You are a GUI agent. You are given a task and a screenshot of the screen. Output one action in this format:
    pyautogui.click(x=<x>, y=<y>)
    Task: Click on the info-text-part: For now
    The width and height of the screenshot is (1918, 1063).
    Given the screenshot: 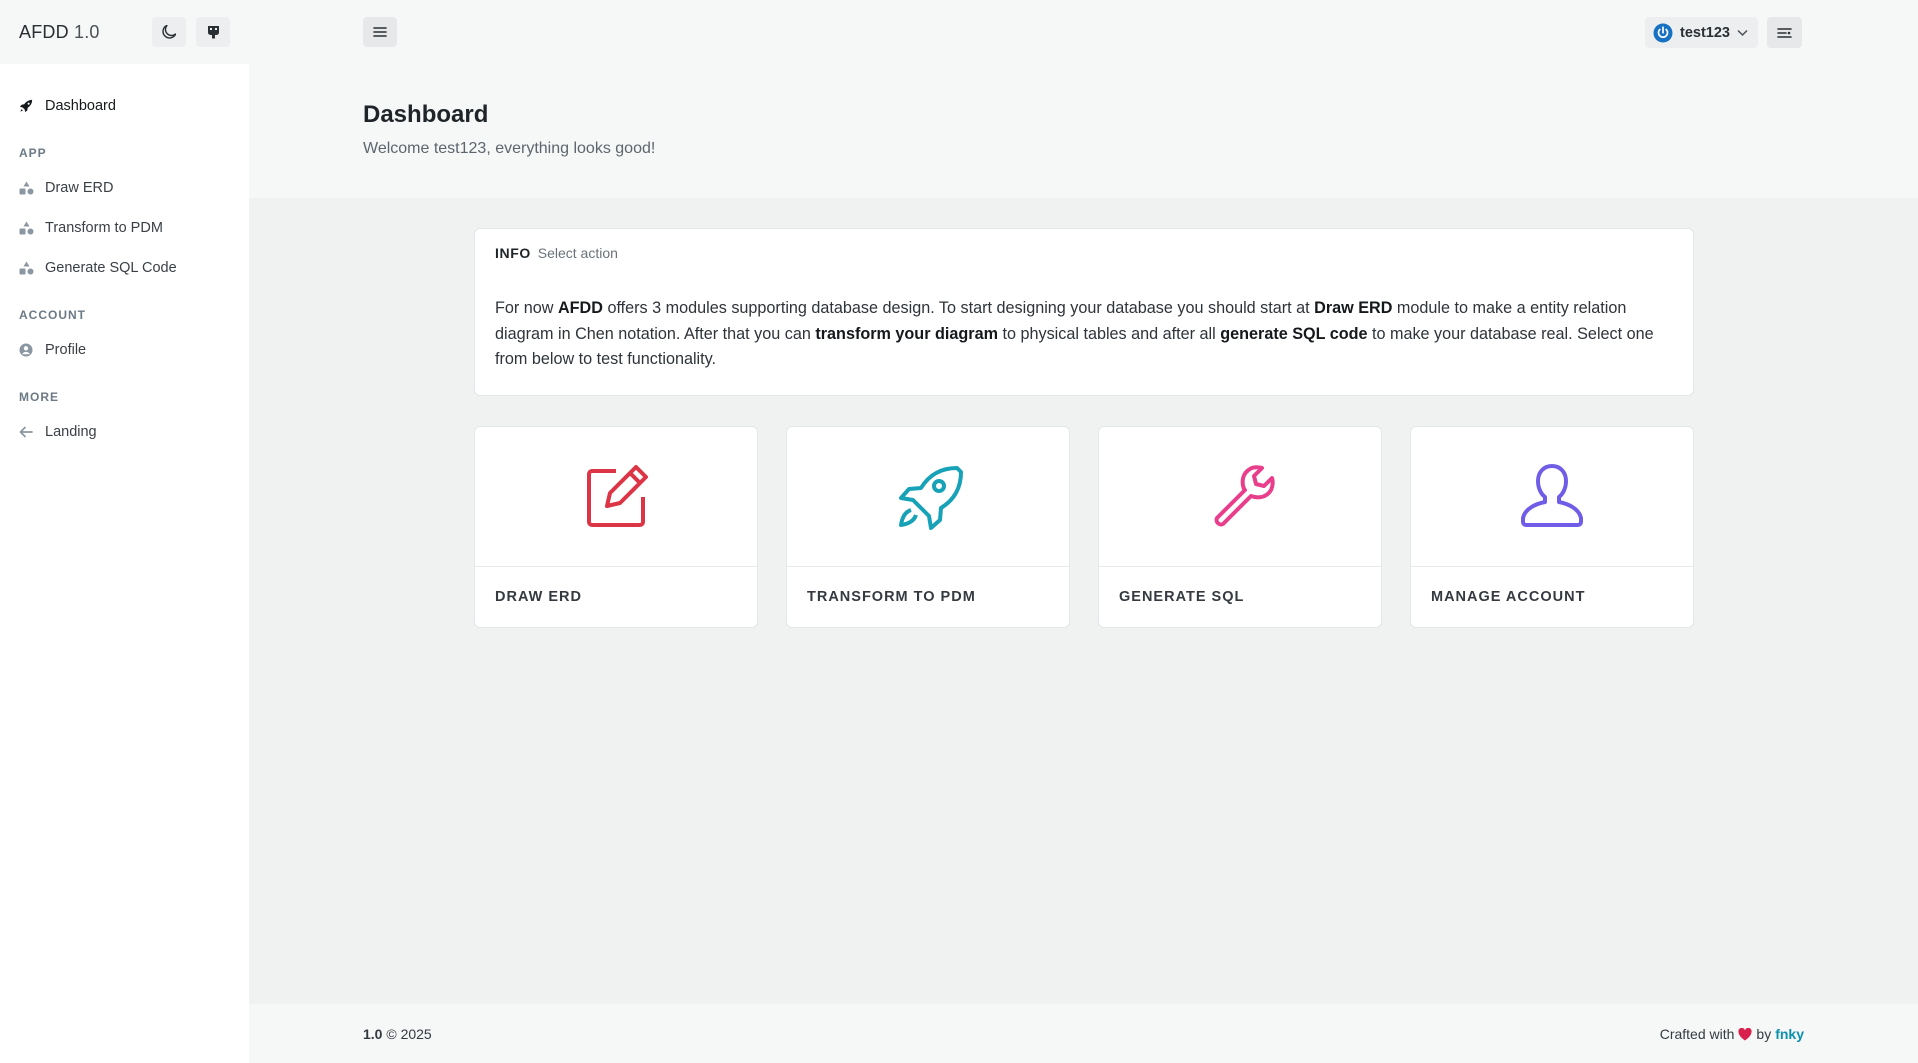 What is the action you would take?
    pyautogui.click(x=526, y=308)
    